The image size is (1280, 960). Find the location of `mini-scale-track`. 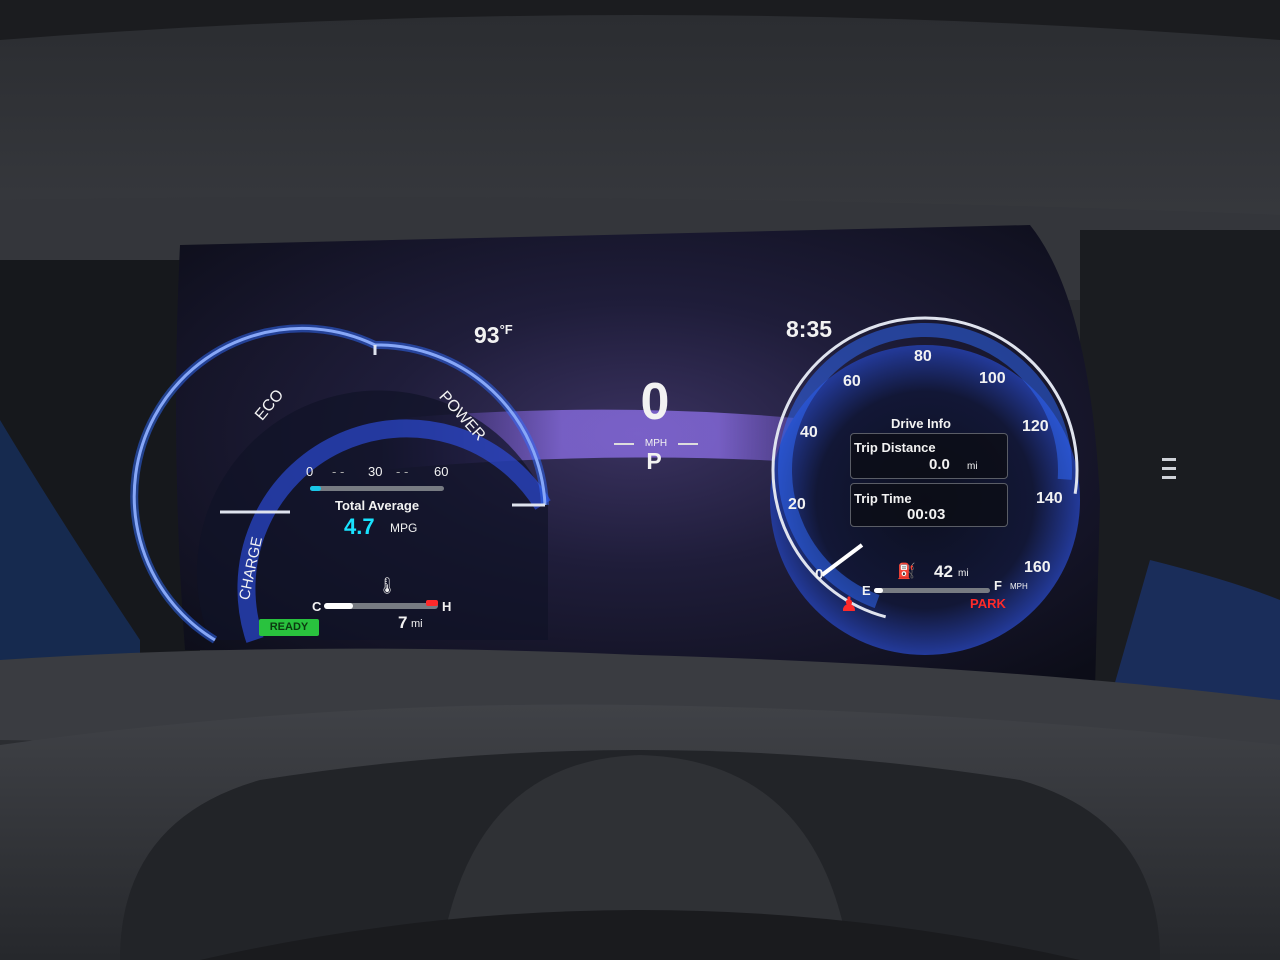

mini-scale-track is located at coordinates (377, 488).